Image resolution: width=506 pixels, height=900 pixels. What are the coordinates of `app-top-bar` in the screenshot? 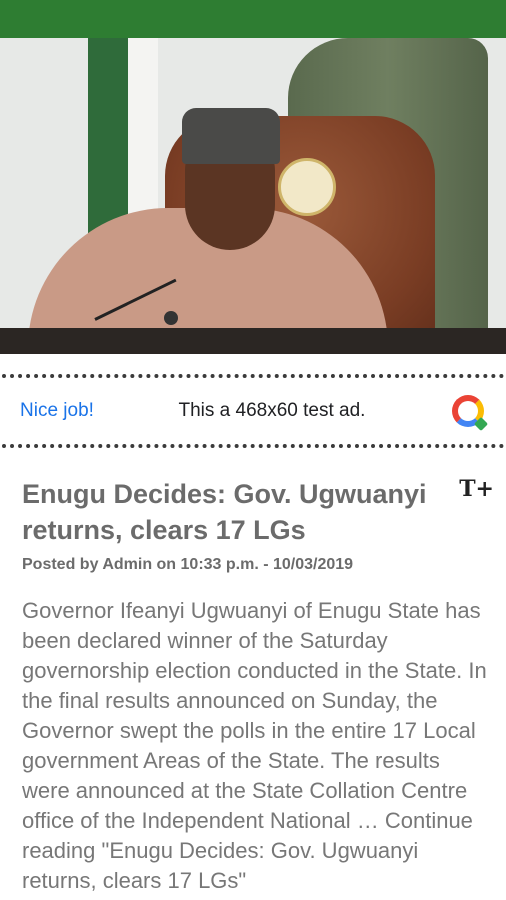 It's located at (253, 19).